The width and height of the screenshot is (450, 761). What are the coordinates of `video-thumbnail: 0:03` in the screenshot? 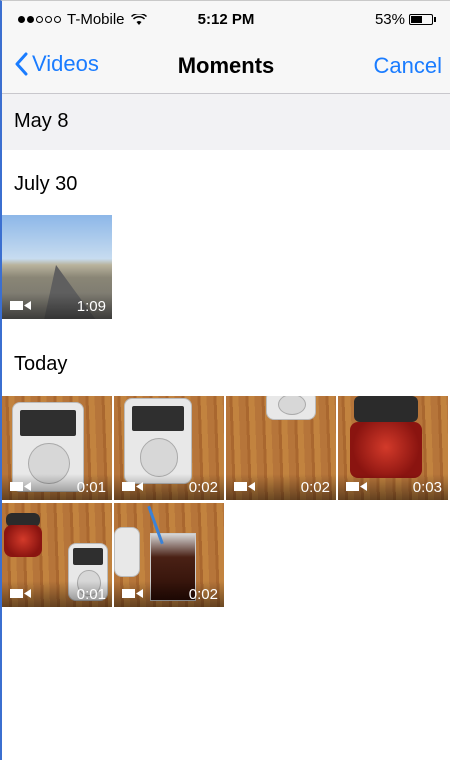 It's located at (393, 448).